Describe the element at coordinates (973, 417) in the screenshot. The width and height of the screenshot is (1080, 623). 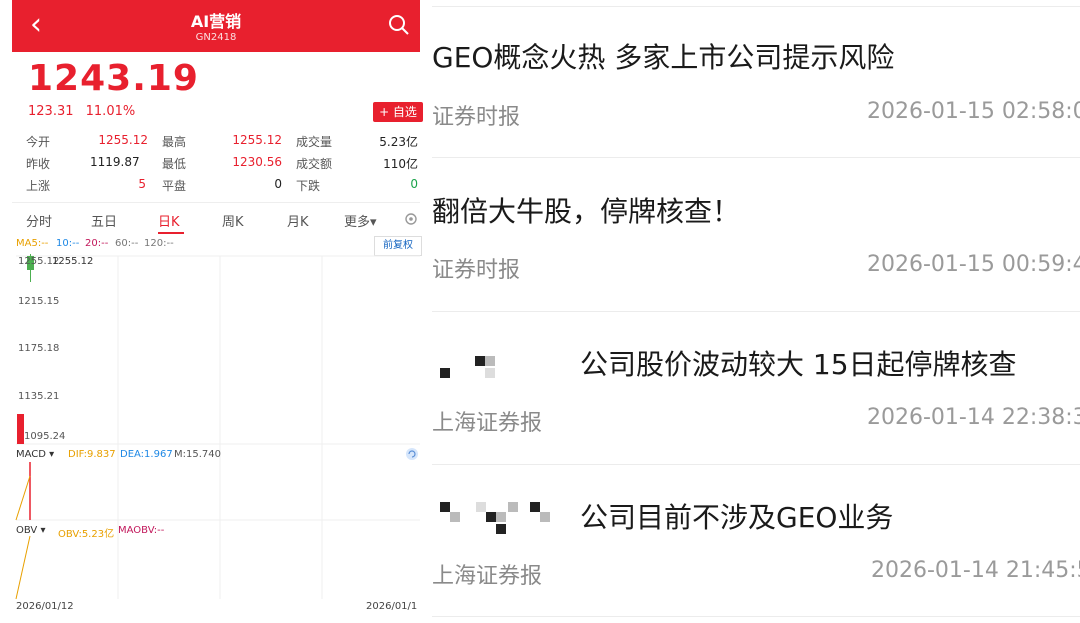
I see `news-time: 2026-01-14 22:38:3` at that location.